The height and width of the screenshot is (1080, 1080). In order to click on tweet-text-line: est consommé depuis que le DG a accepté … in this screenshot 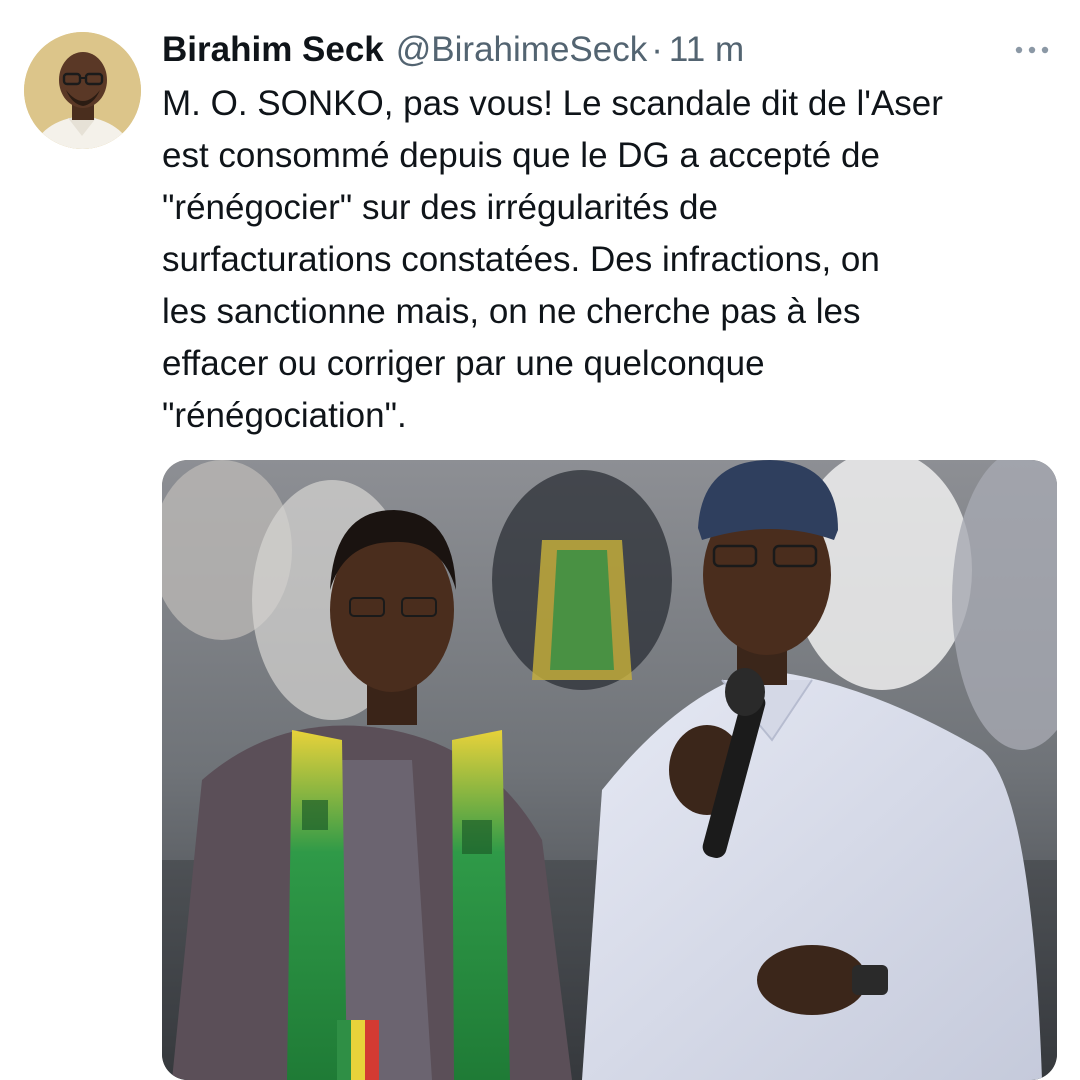, I will do `click(521, 155)`.